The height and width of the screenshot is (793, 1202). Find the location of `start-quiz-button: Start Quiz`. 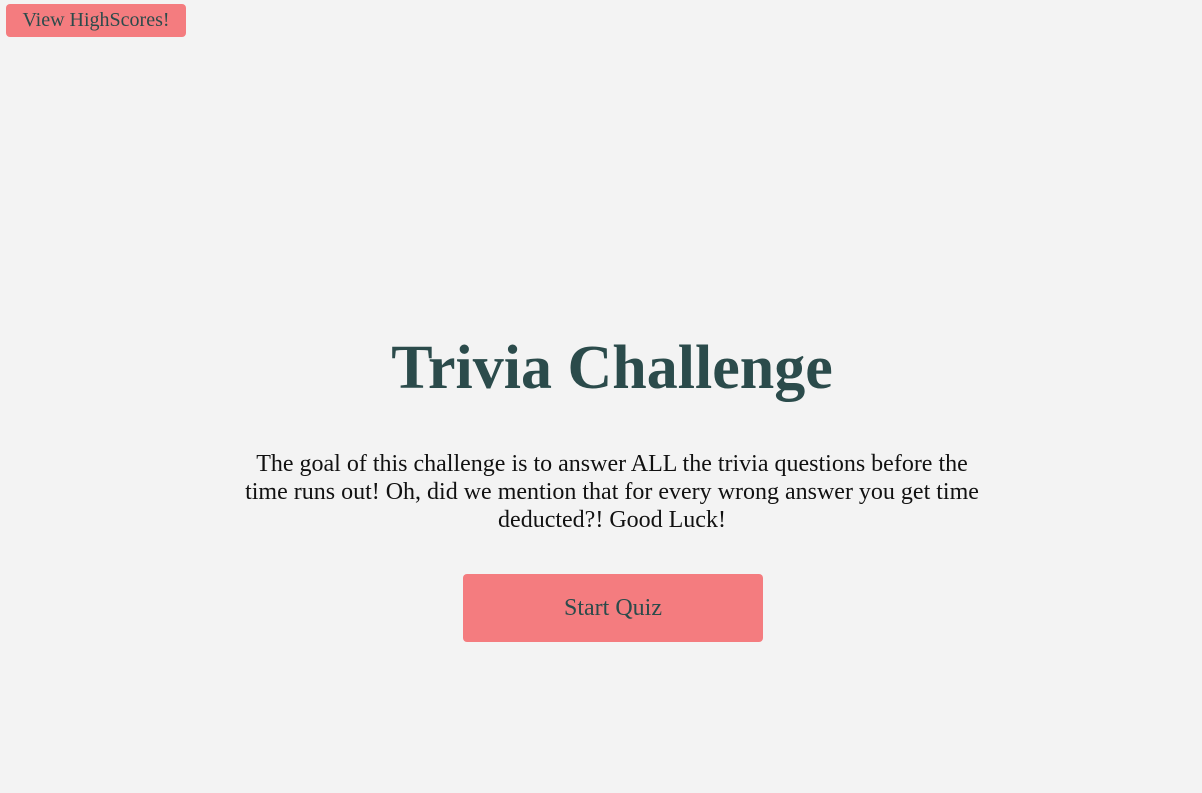

start-quiz-button: Start Quiz is located at coordinates (613, 608).